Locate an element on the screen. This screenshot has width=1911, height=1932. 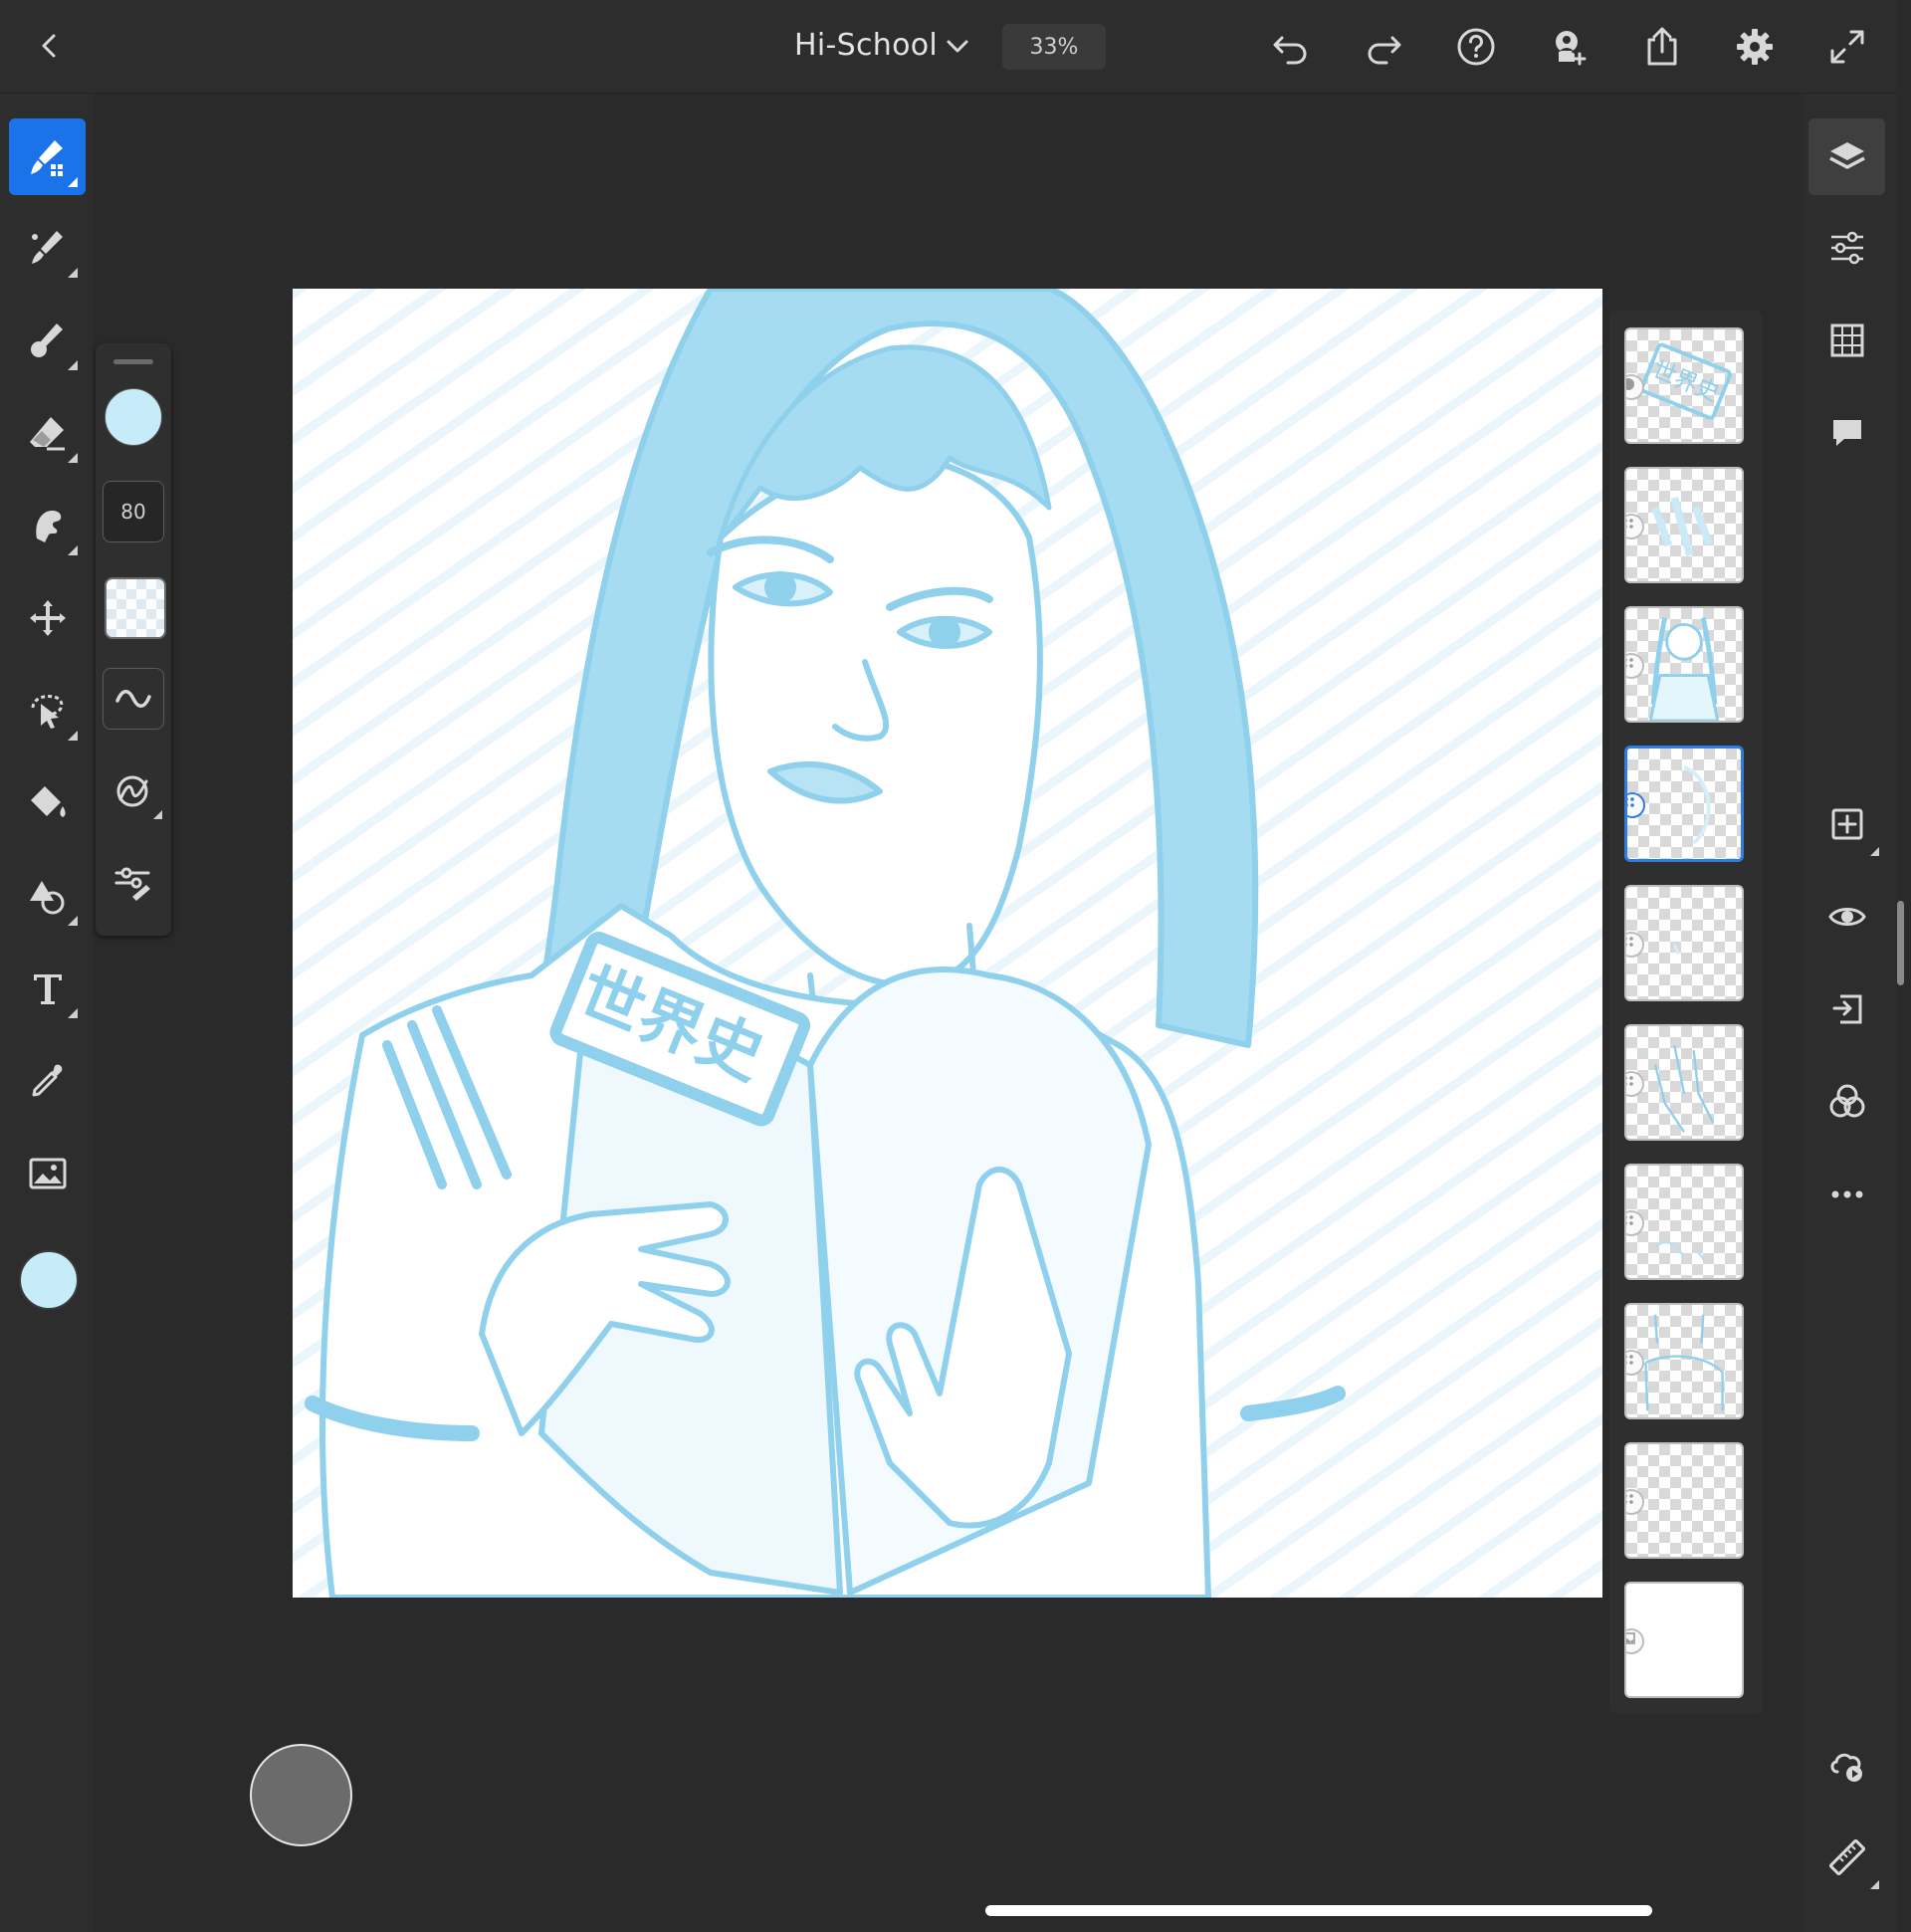
eyedropper-tool is located at coordinates (47, 1080).